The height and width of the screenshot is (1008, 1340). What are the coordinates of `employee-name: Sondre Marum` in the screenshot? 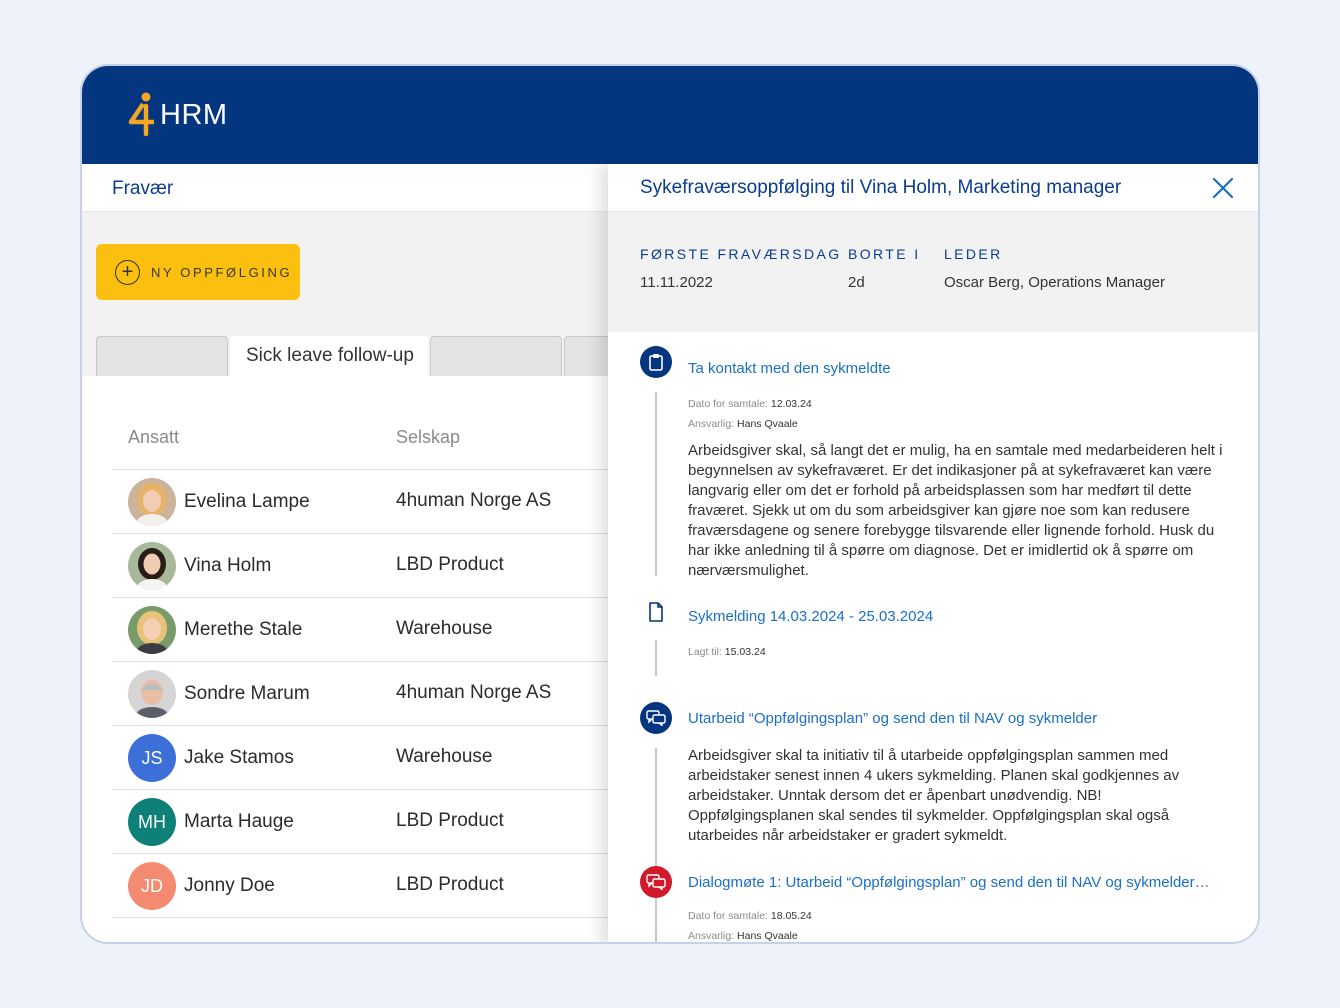 It's located at (247, 693).